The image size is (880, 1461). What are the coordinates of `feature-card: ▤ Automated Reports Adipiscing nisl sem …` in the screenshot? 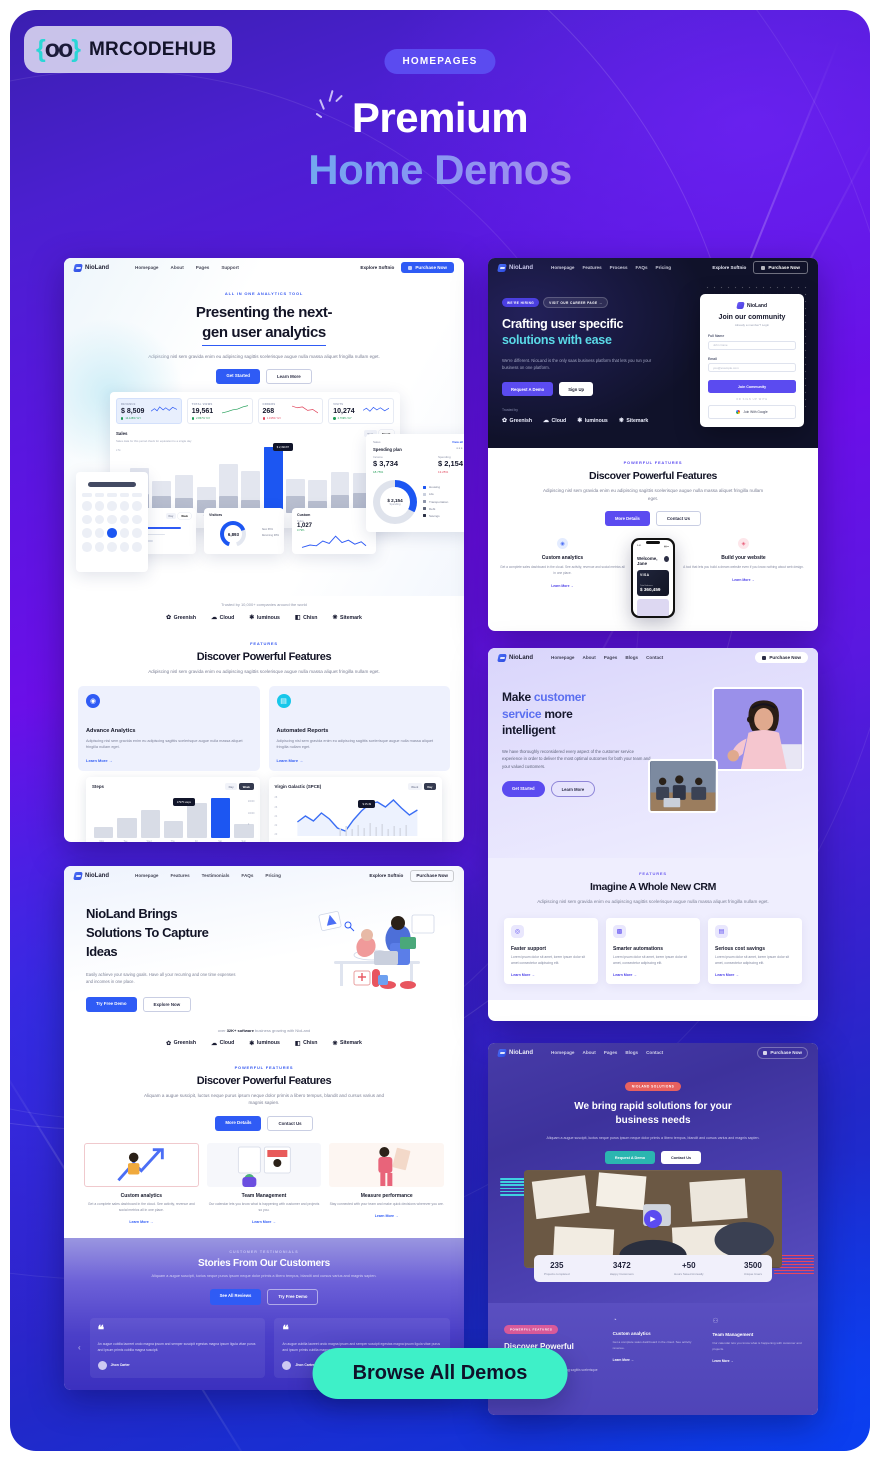 It's located at (359, 728).